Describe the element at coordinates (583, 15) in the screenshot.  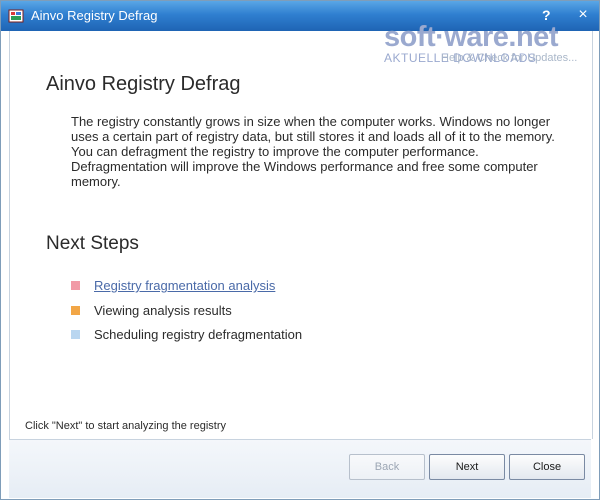
I see `close-icon: ×` at that location.